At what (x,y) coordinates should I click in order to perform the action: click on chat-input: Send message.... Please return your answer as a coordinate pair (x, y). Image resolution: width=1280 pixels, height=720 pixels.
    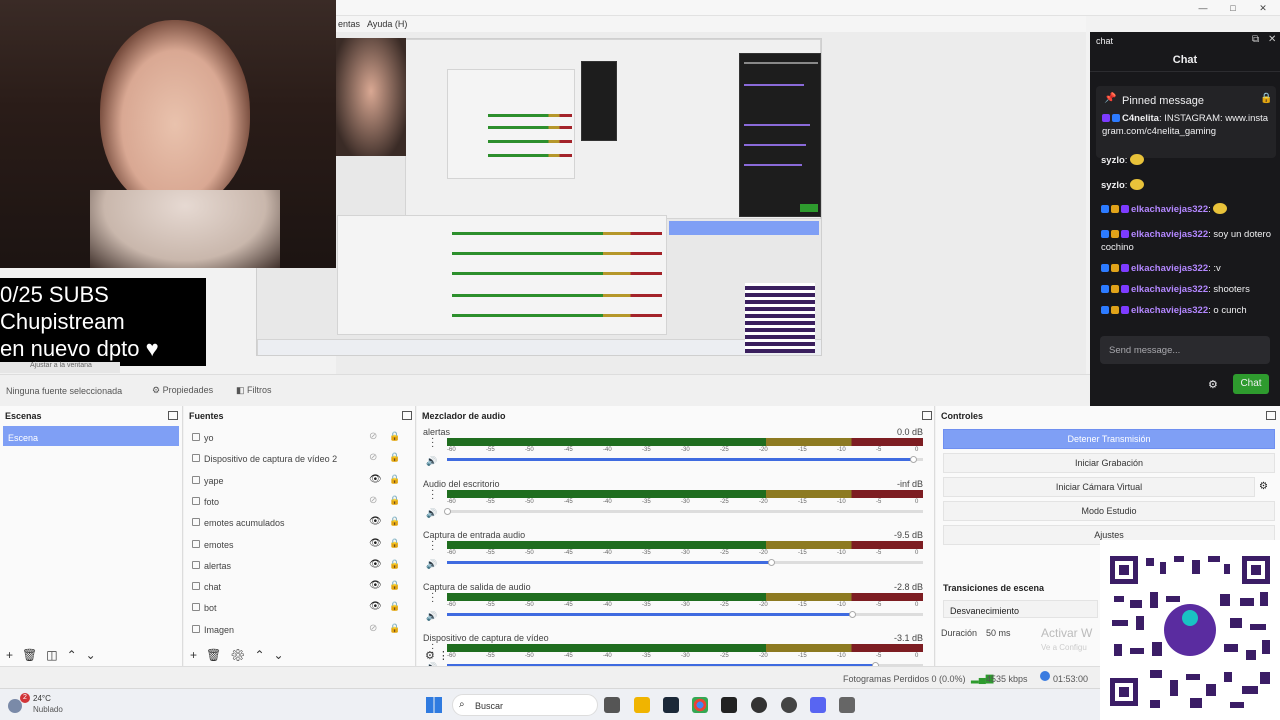
    Looking at the image, I should click on (1185, 350).